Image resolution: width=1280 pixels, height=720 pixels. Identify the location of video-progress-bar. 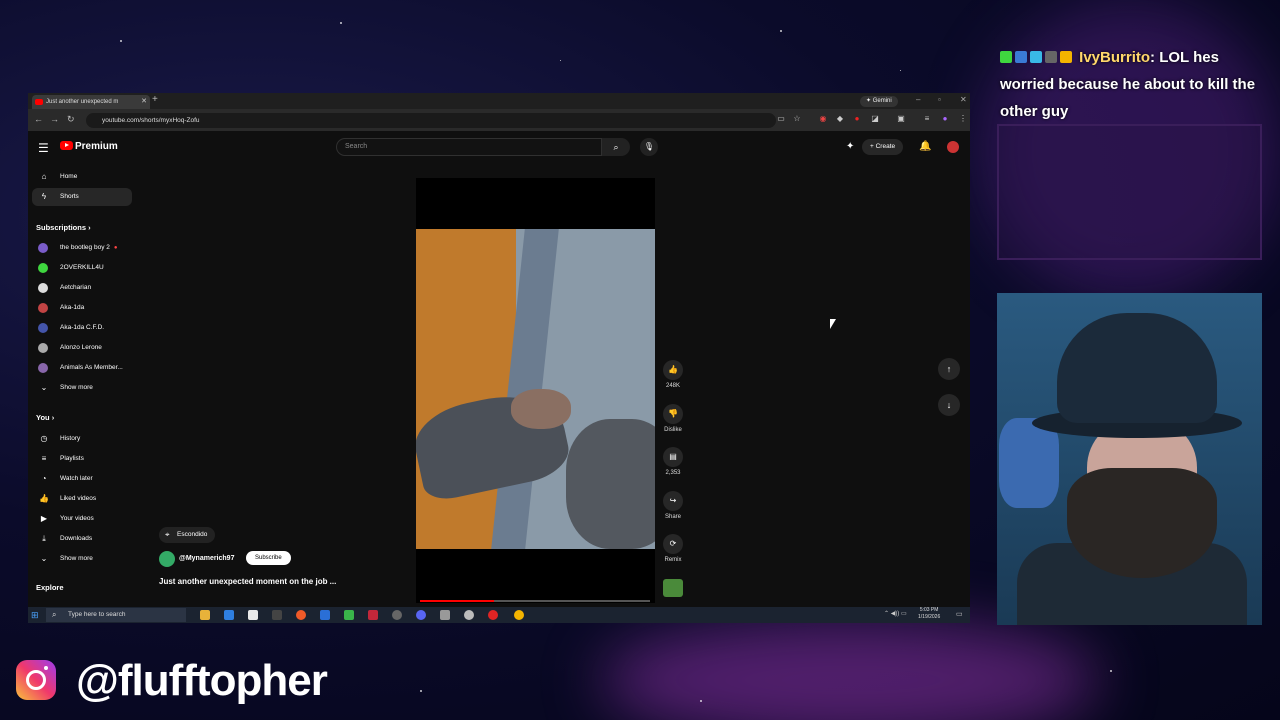
(535, 601).